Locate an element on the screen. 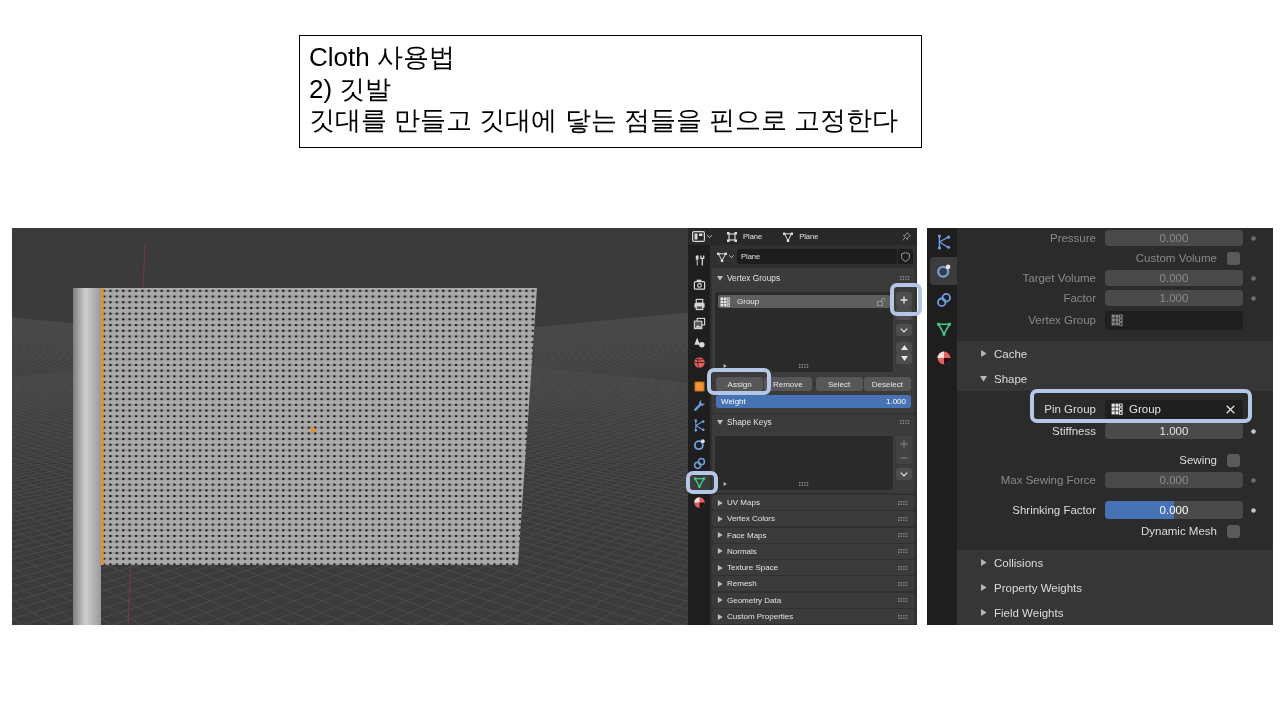 This screenshot has height=720, width=1280. slider-value: 0.000 is located at coordinates (1174, 510).